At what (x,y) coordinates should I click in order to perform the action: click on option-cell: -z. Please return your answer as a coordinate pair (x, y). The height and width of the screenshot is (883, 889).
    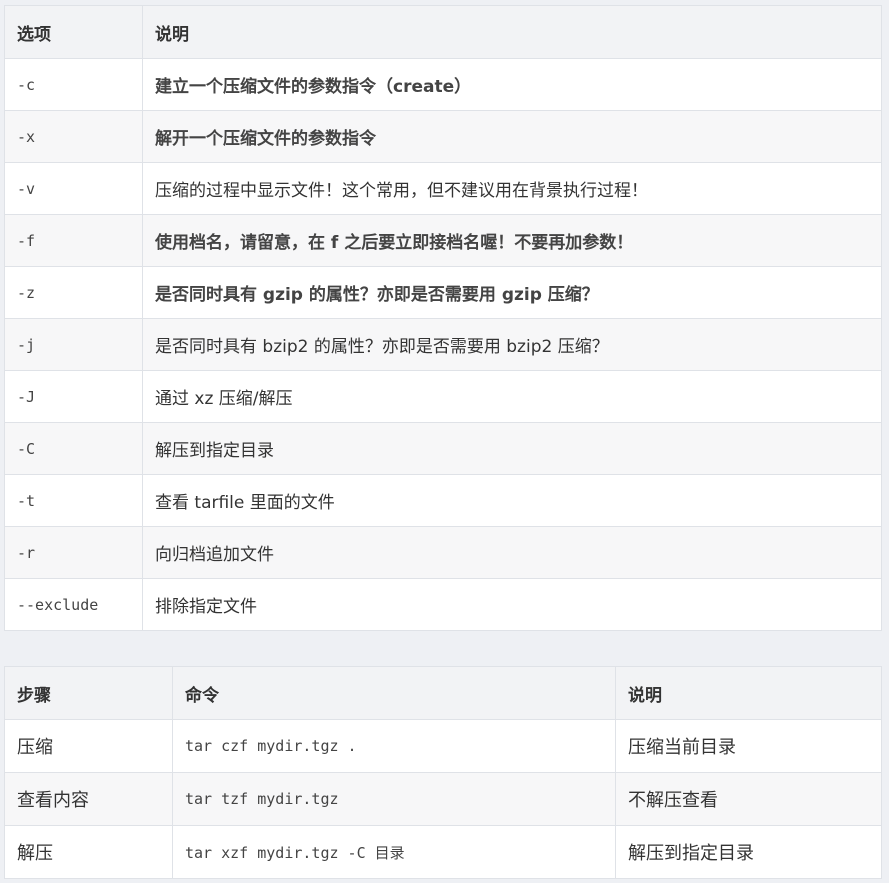
    Looking at the image, I should click on (73, 292).